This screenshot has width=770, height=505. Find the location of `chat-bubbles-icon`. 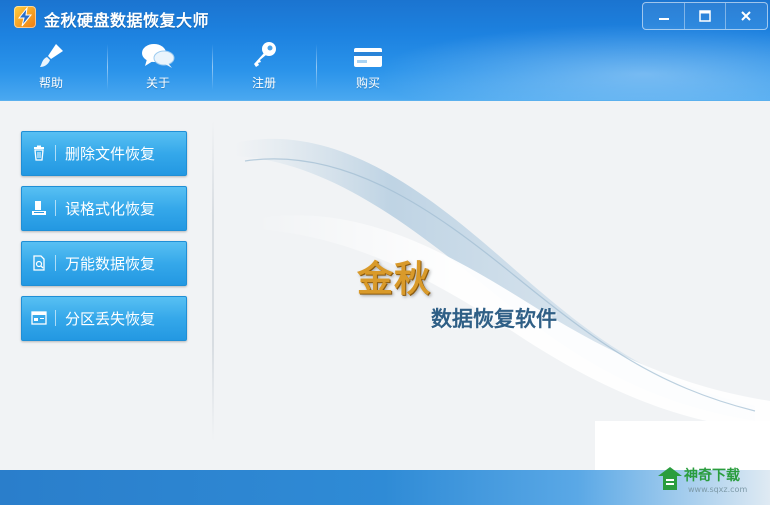

chat-bubbles-icon is located at coordinates (158, 56).